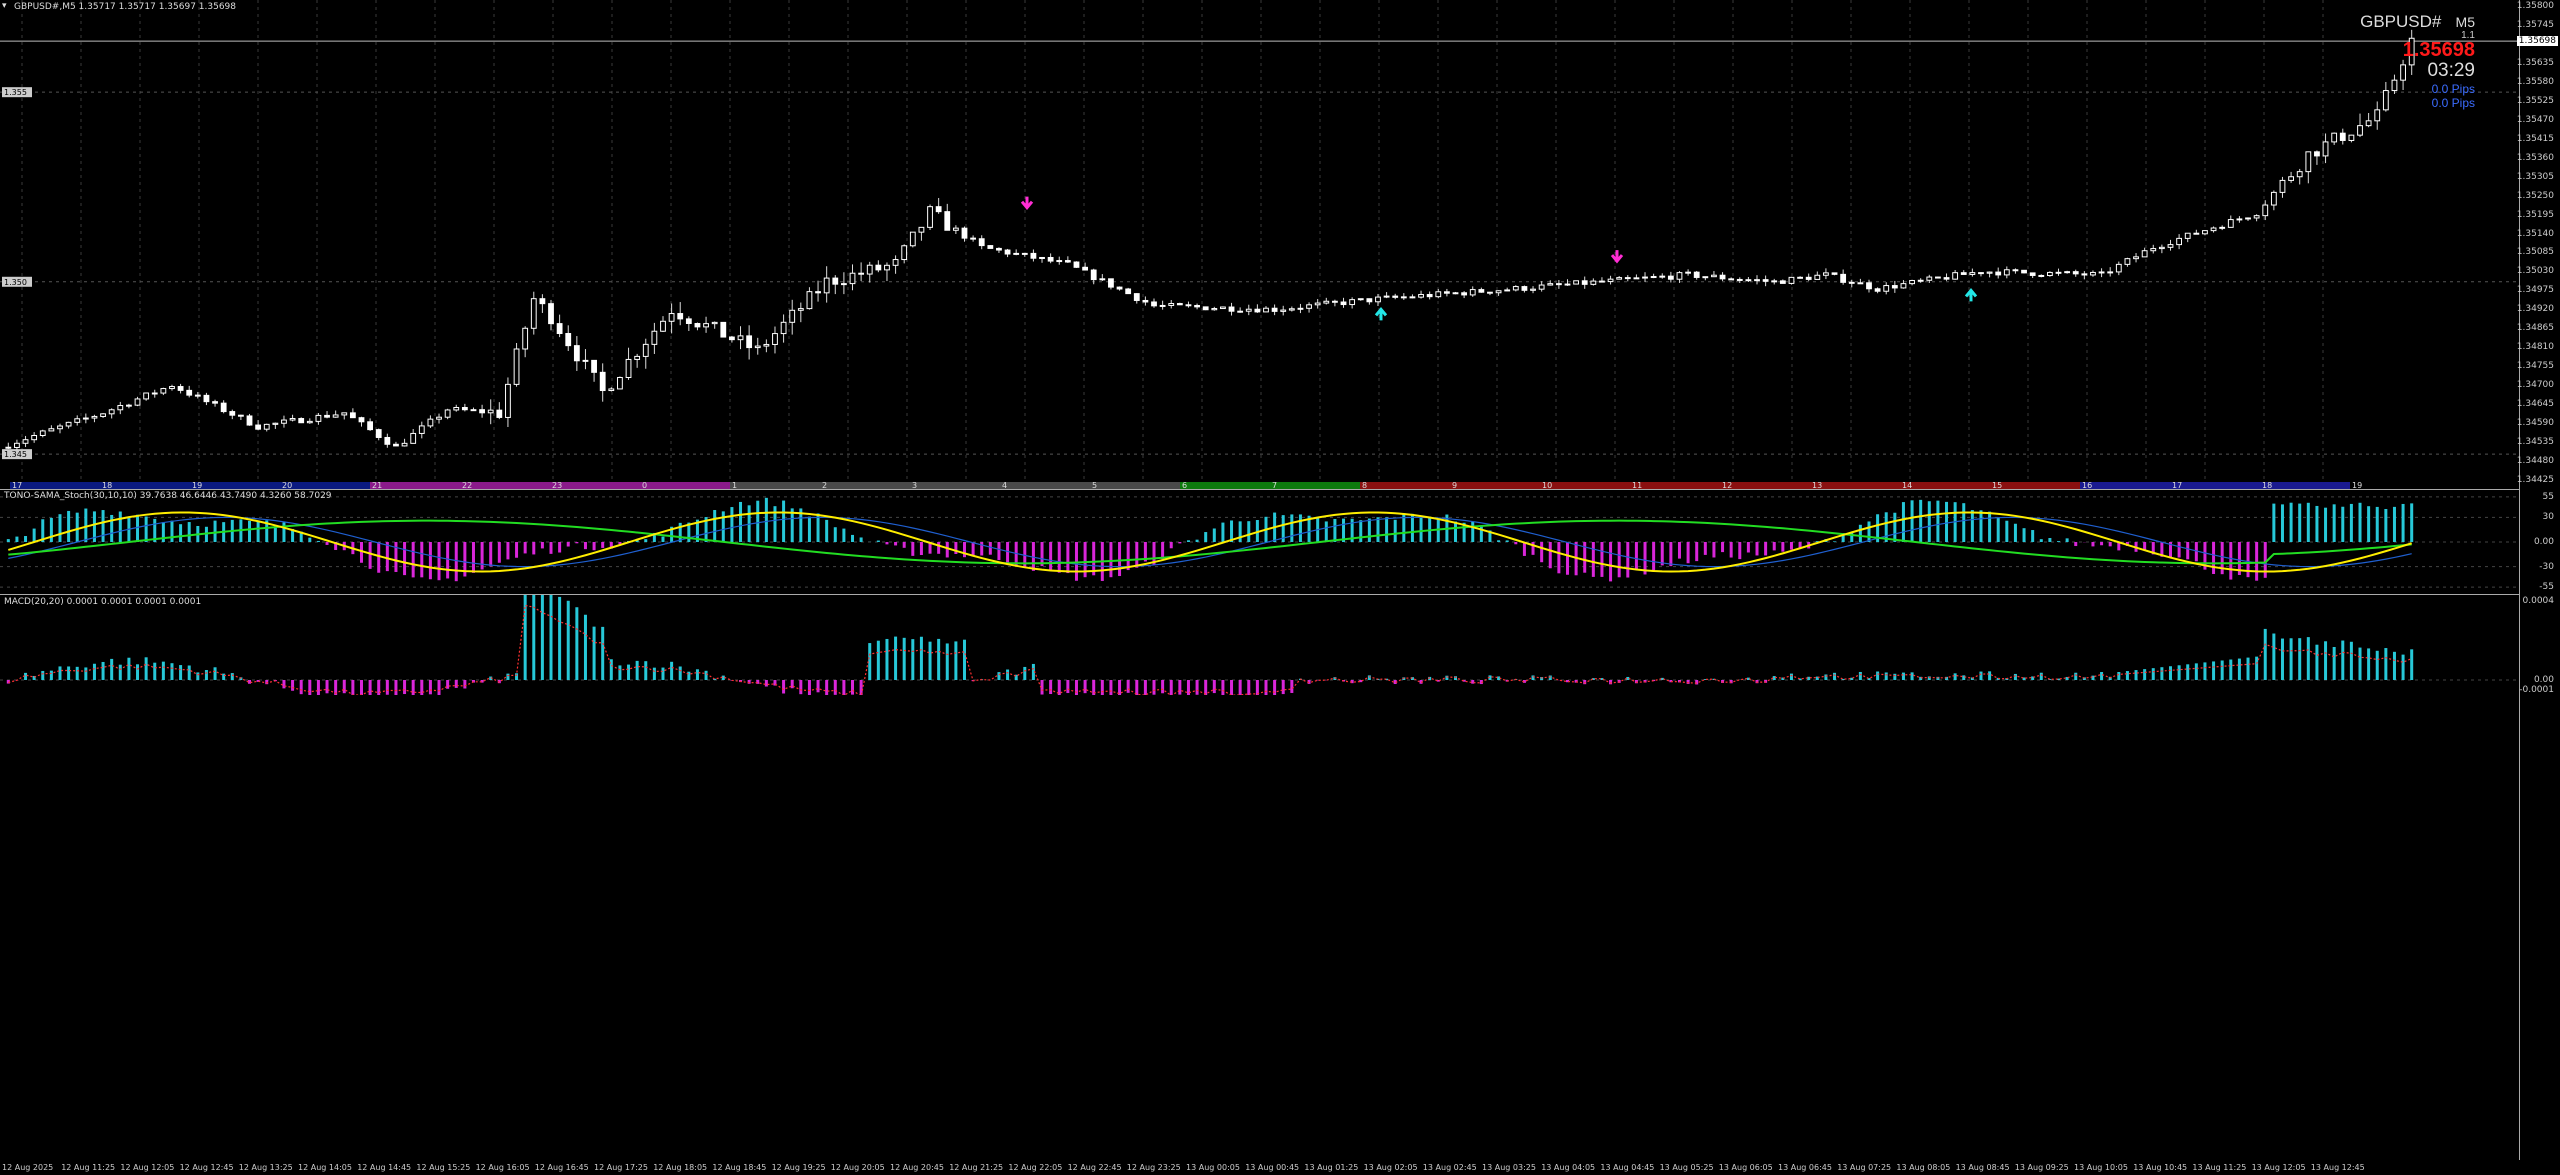 The image size is (2560, 1175). What do you see at coordinates (2535, 24) in the screenshot?
I see `price-tick: 1.35745` at bounding box center [2535, 24].